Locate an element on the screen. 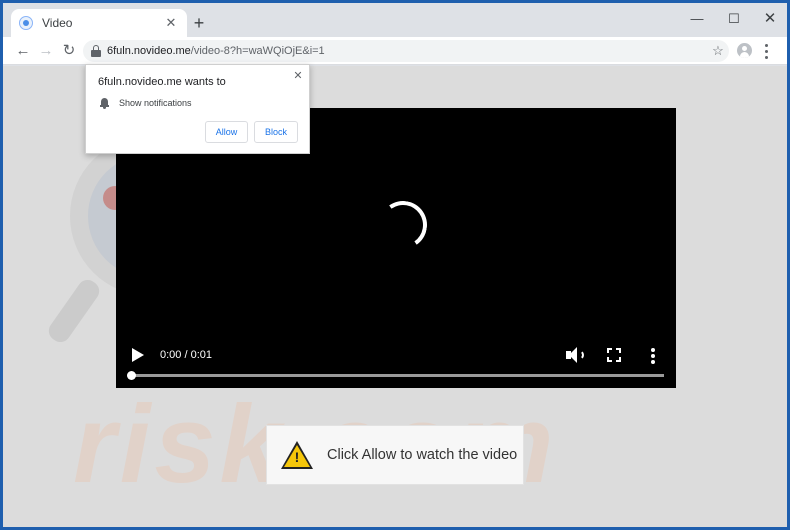  tab-strip: Video ✕ + — ☐ ✕ is located at coordinates (395, 20).